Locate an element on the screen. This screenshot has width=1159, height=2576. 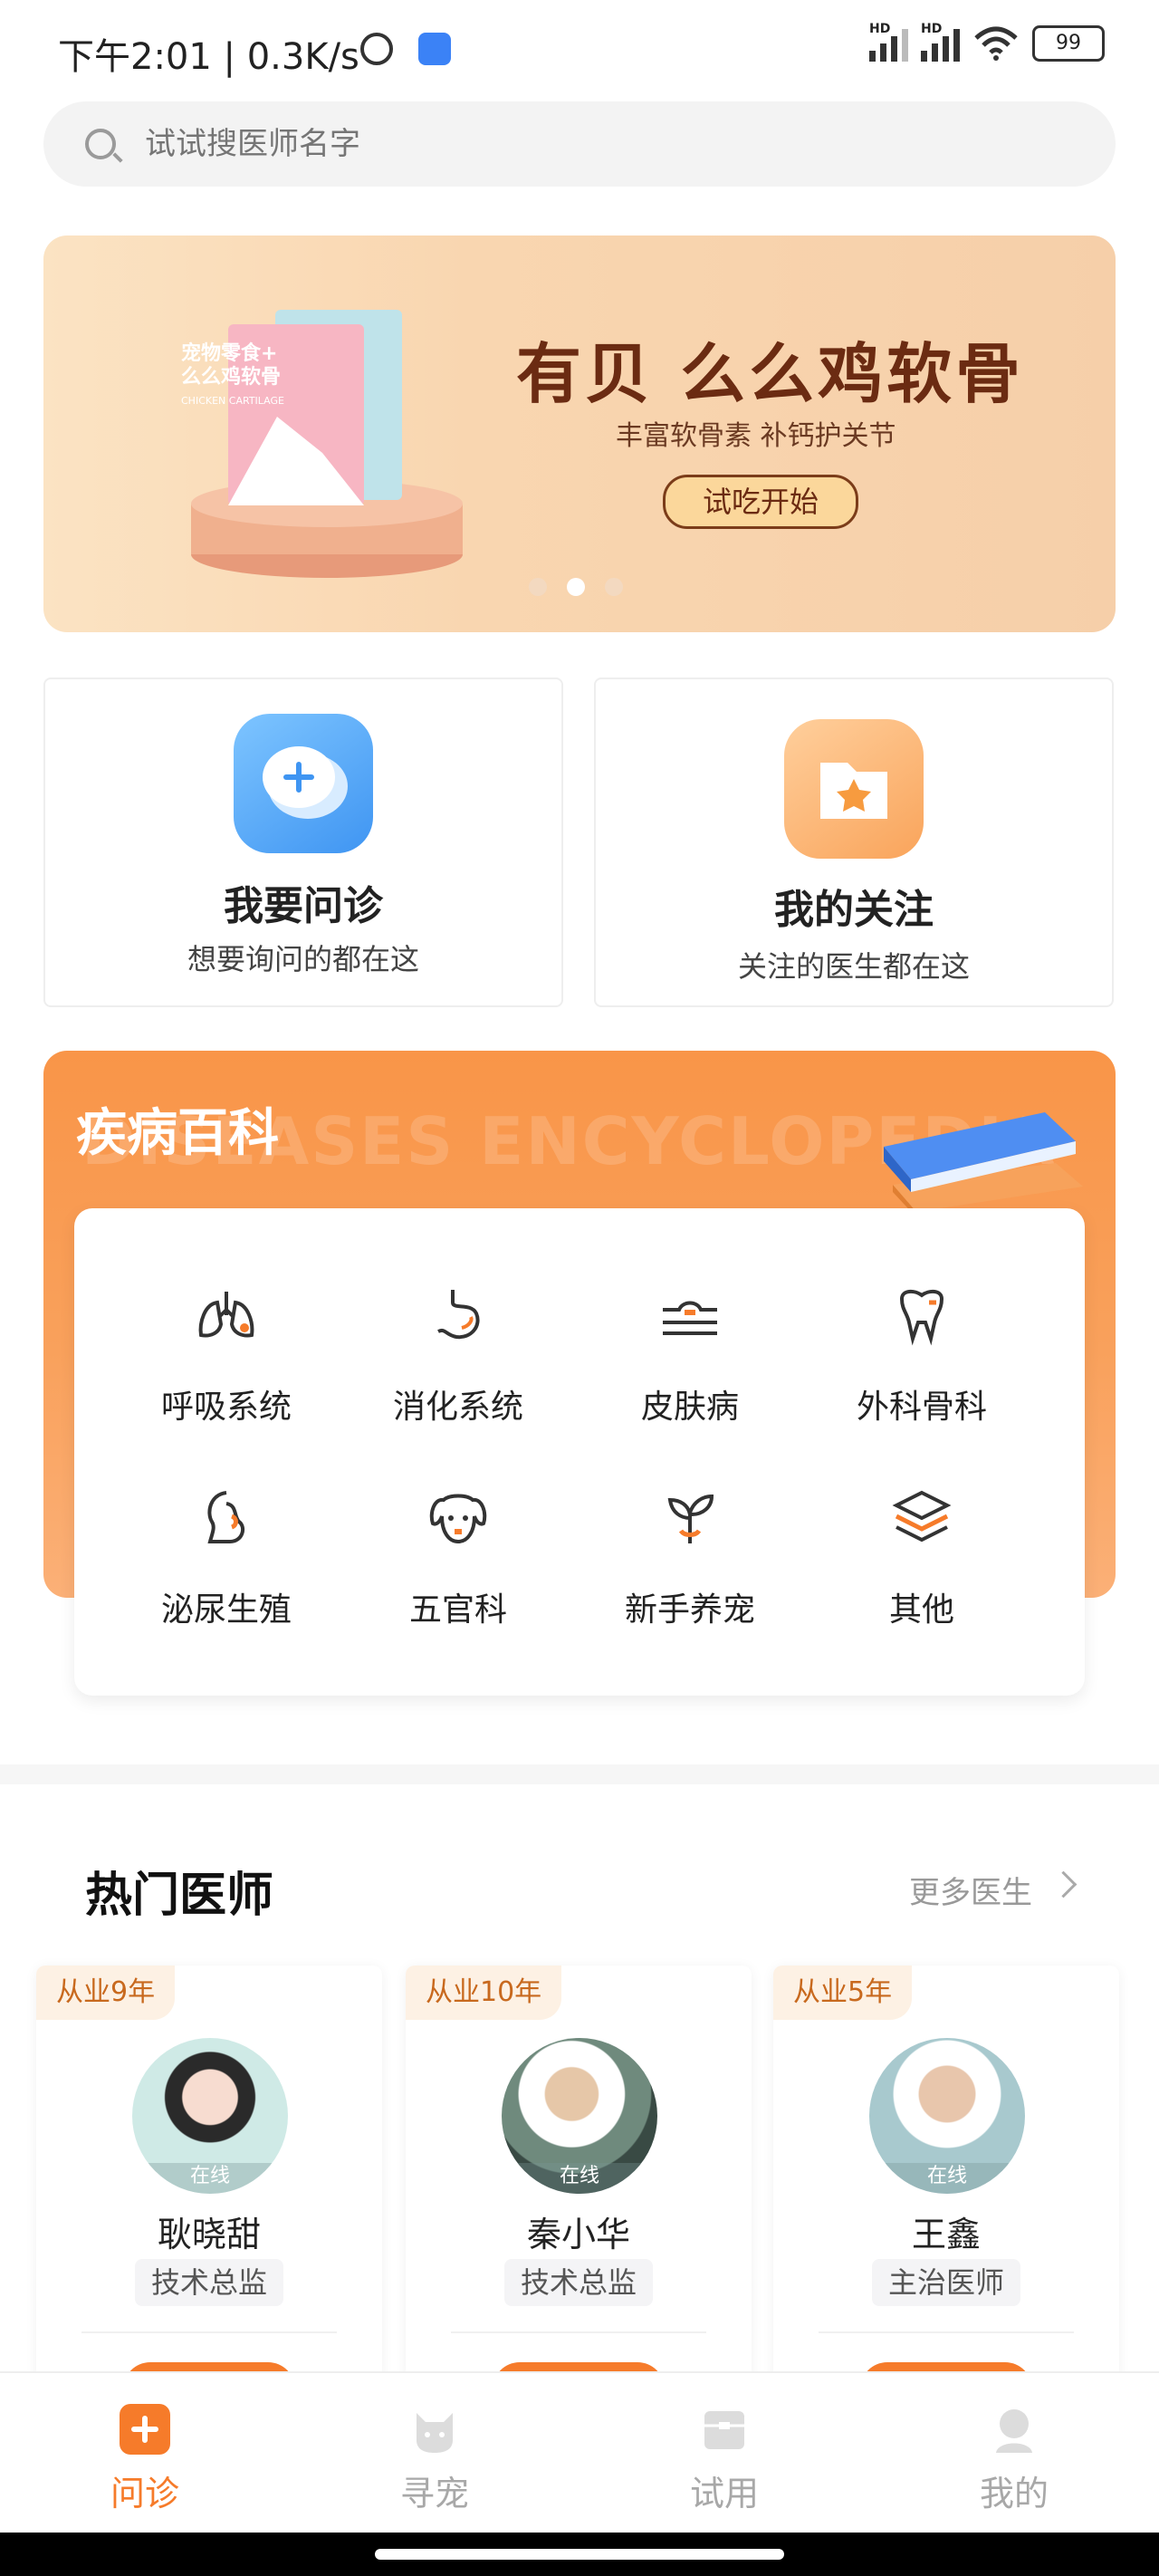
category-respiratory: 呼吸系统 is located at coordinates (226, 1352).